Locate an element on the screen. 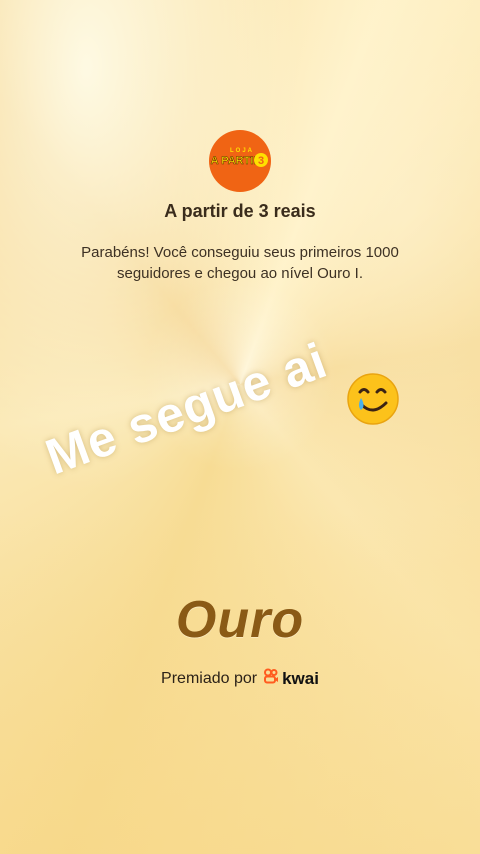  kwai-brand: kwai is located at coordinates (300, 678).